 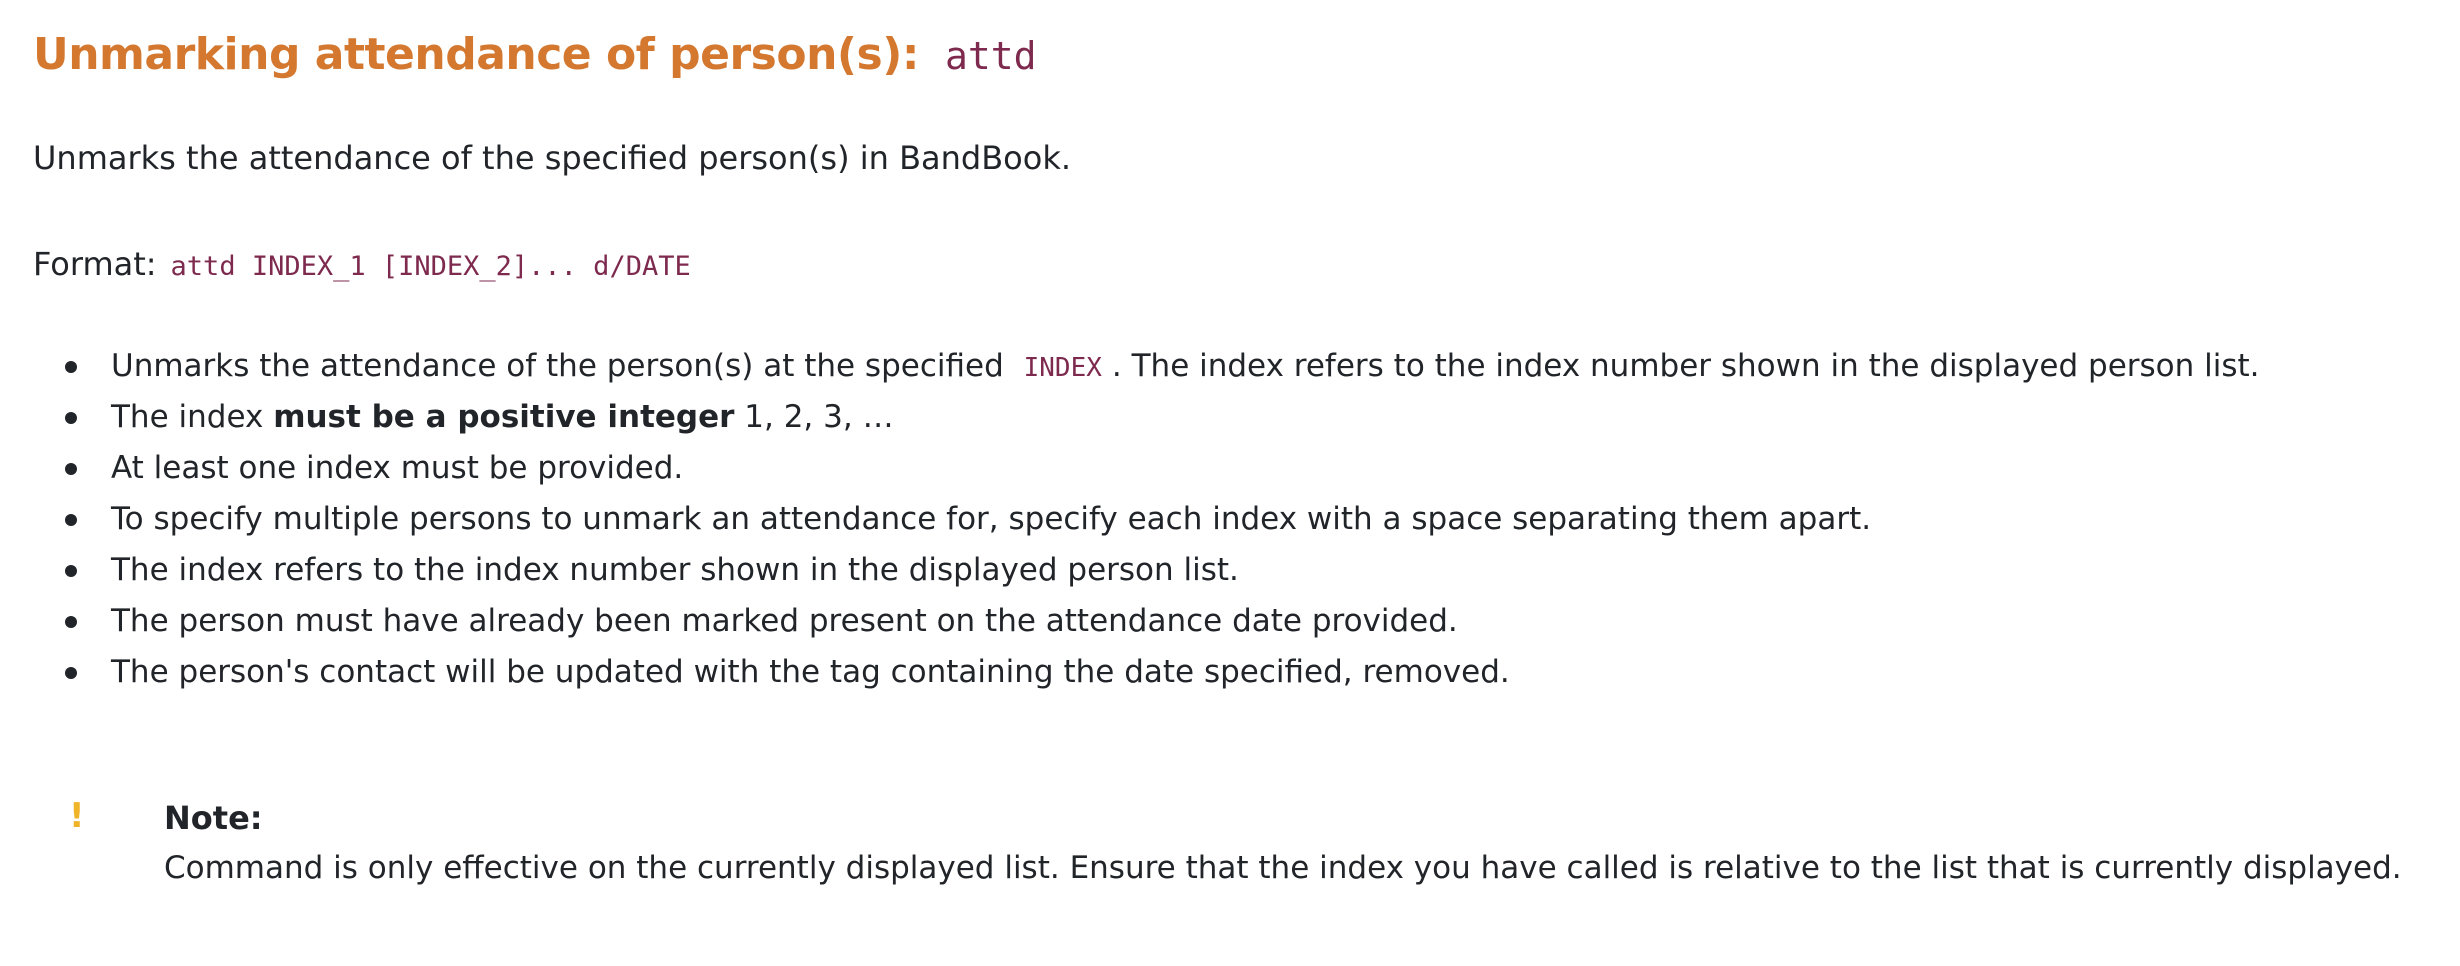 I want to click on list-item-bold-text: must be a positive integer, so click(x=504, y=417).